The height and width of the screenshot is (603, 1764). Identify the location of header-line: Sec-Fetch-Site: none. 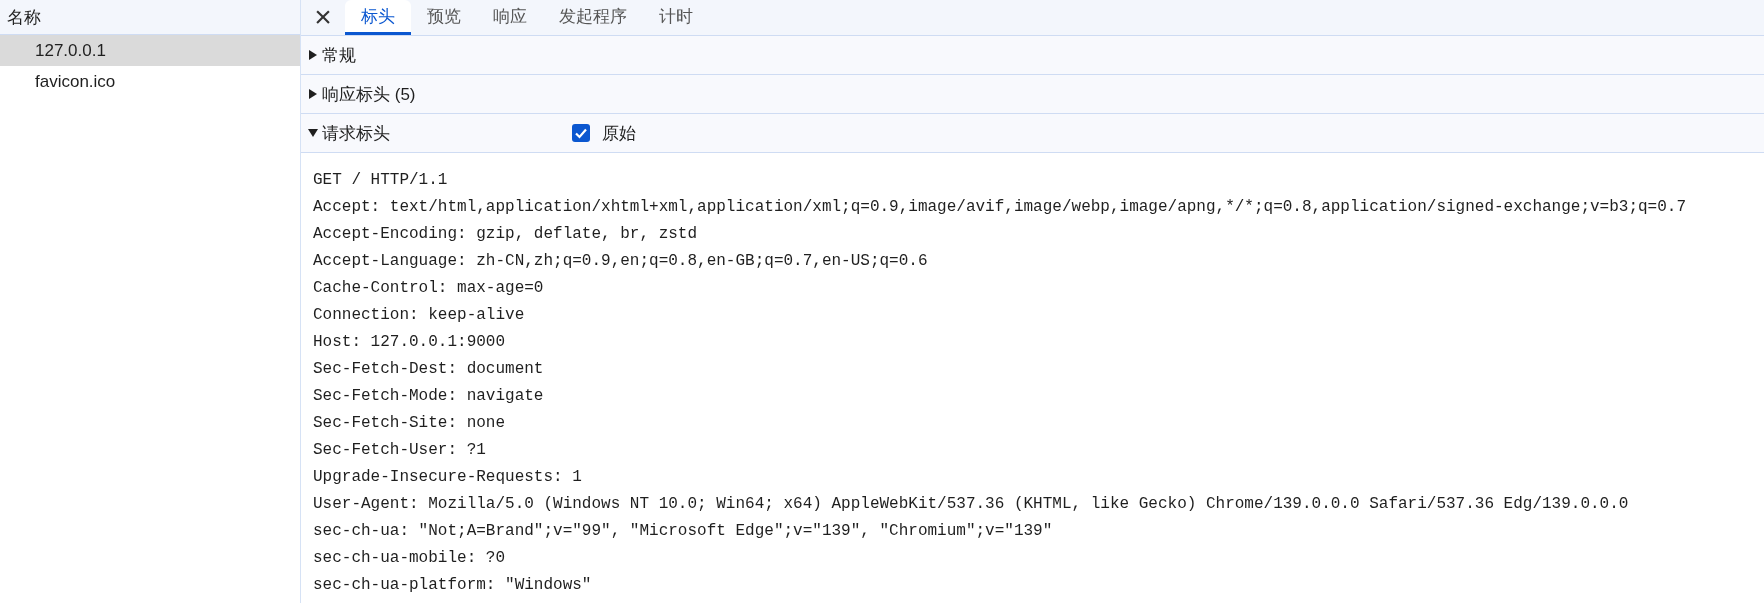
(410, 423).